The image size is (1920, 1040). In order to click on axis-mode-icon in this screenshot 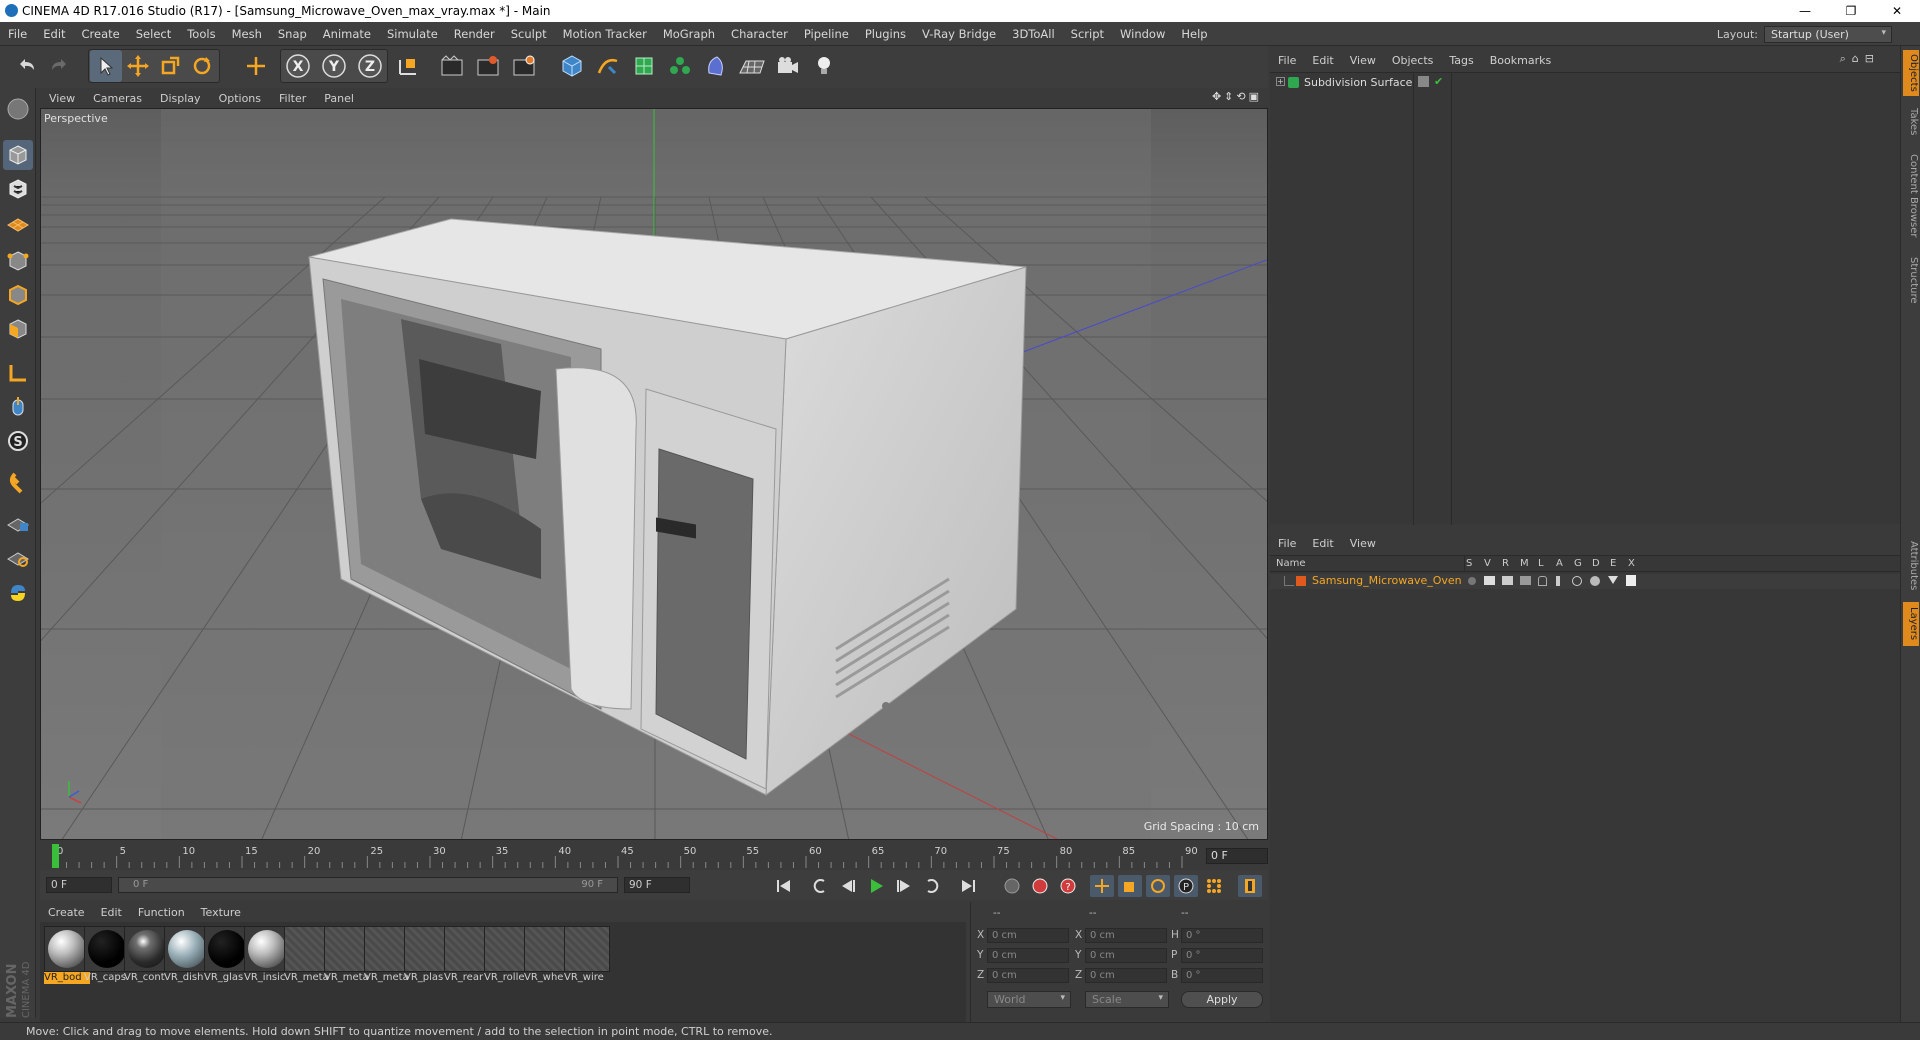, I will do `click(18, 373)`.